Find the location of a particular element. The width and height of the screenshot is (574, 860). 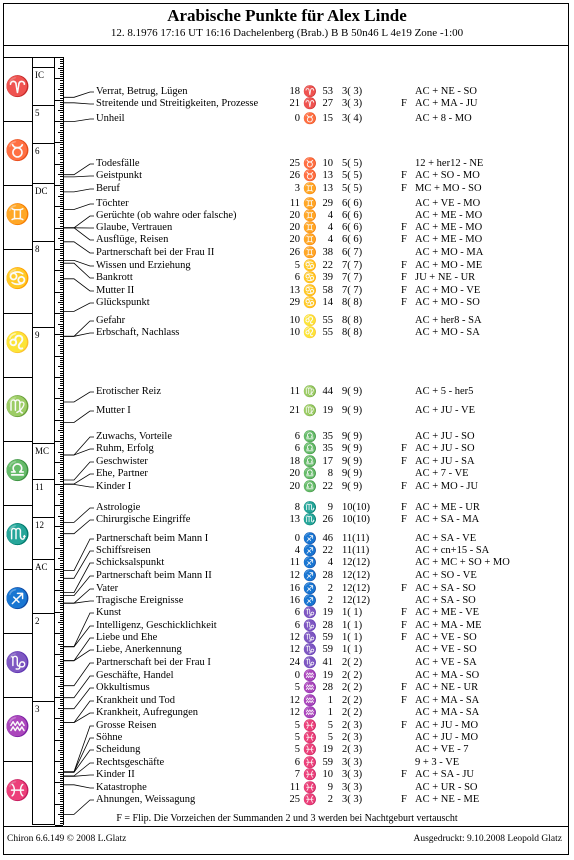

point-sign-icon: ♊ is located at coordinates (310, 228).